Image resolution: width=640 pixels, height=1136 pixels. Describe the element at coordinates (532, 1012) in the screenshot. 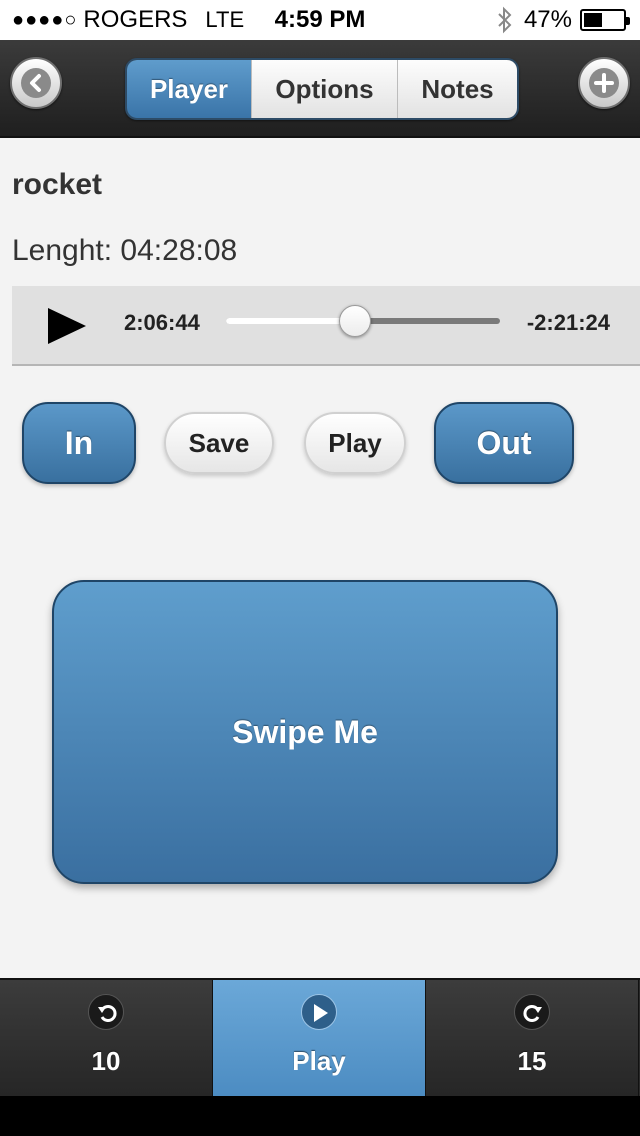

I see `forward-icon` at that location.